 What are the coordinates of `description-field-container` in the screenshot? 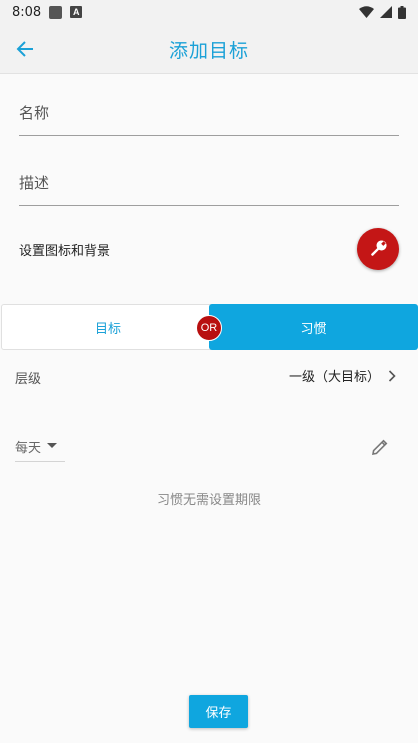 It's located at (209, 183).